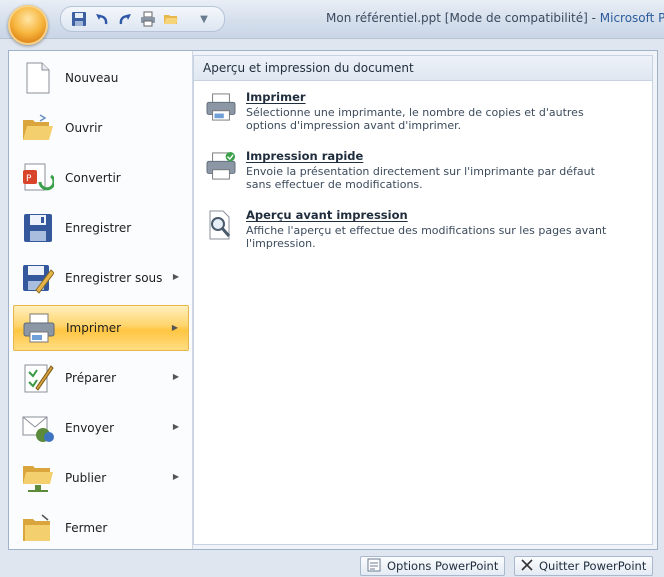 The width and height of the screenshot is (664, 577). I want to click on svg-text: P, so click(29, 179).